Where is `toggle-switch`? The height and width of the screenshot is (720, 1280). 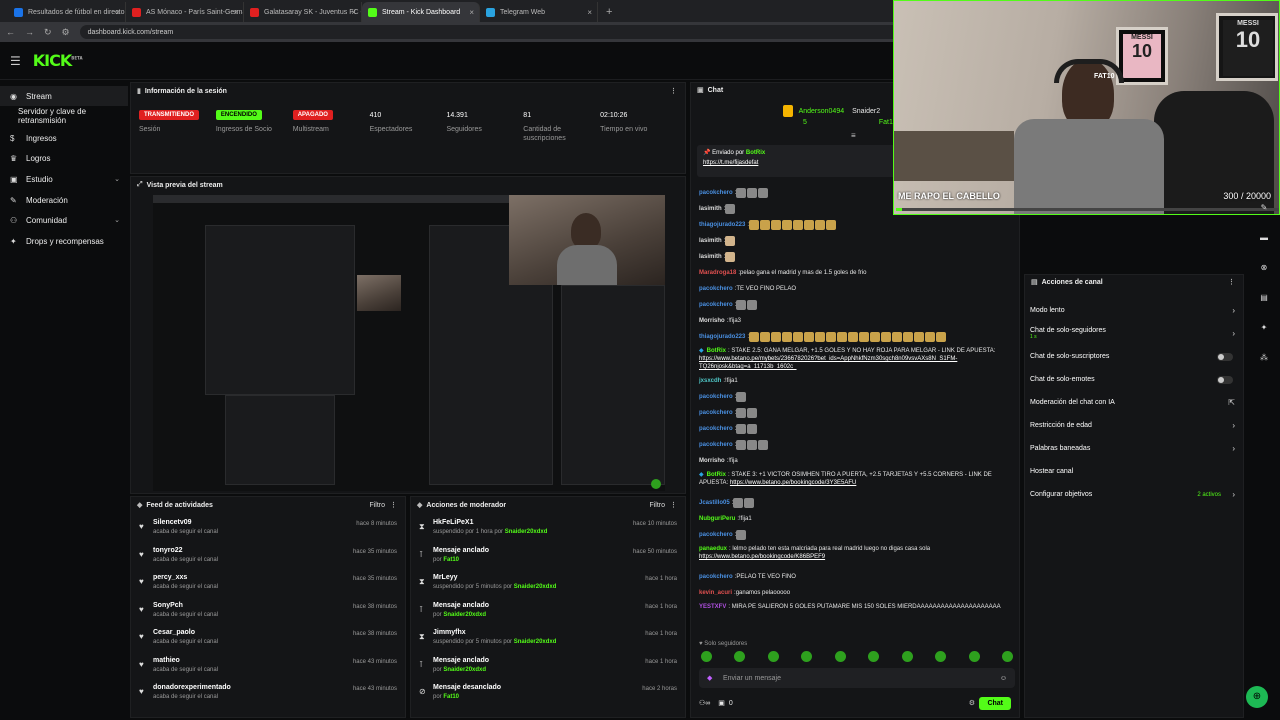 toggle-switch is located at coordinates (1225, 379).